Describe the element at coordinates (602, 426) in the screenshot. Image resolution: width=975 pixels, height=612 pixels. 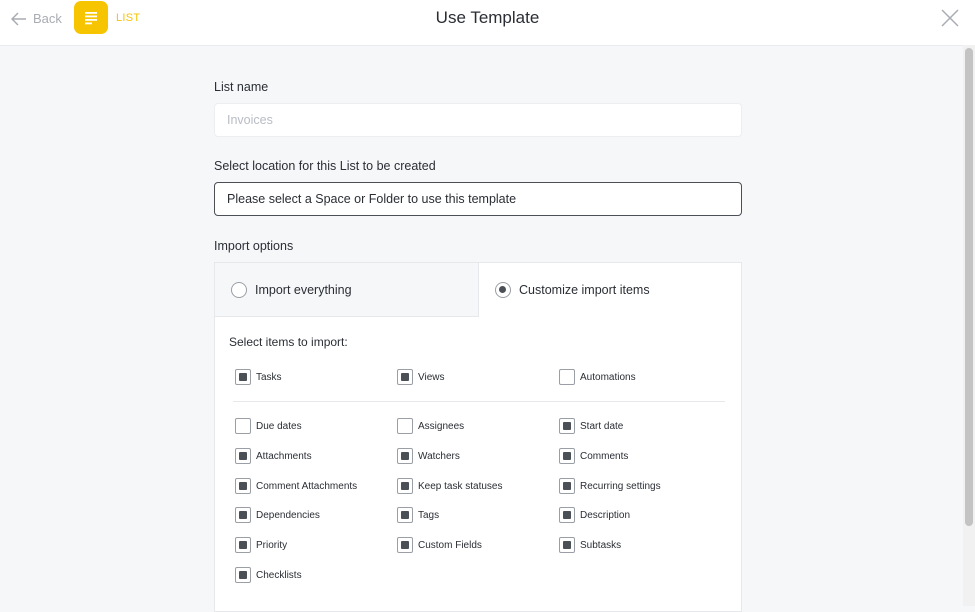
I see `item-label: Start date` at that location.